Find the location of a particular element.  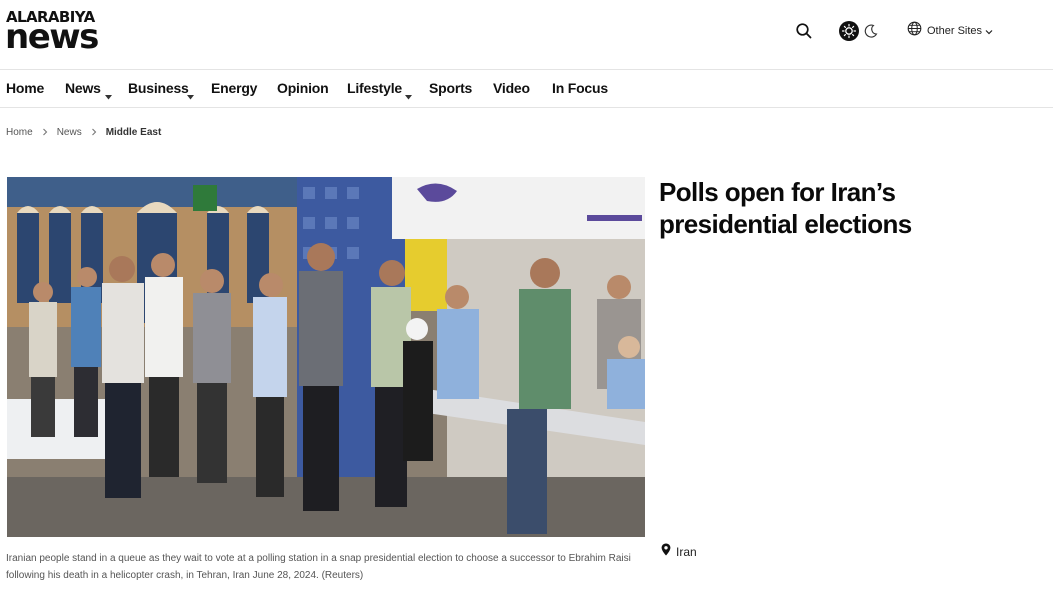

search-icon is located at coordinates (804, 31).